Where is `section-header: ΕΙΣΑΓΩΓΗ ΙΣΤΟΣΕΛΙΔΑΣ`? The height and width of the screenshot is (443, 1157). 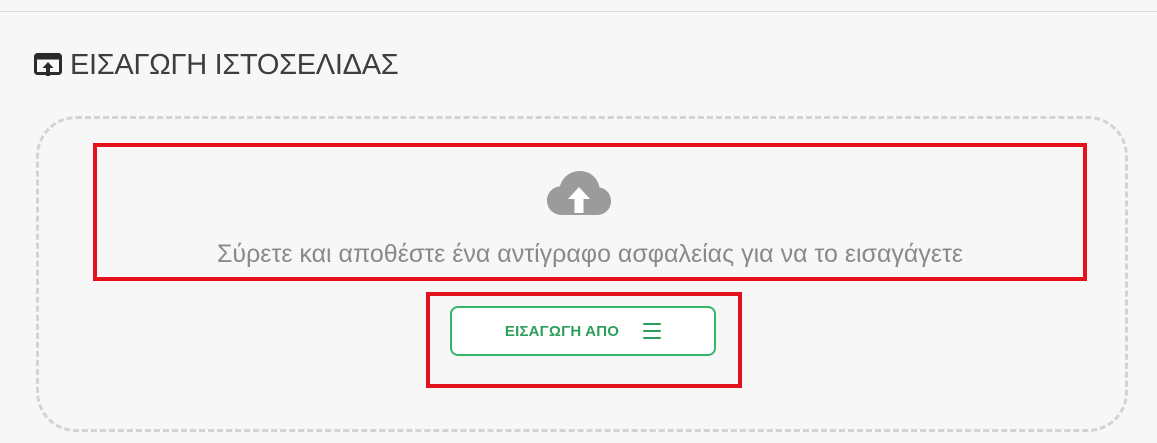
section-header: ΕΙΣΑΓΩΓΗ ΙΣΤΟΣΕΛΙΔΑΣ is located at coordinates (216, 65).